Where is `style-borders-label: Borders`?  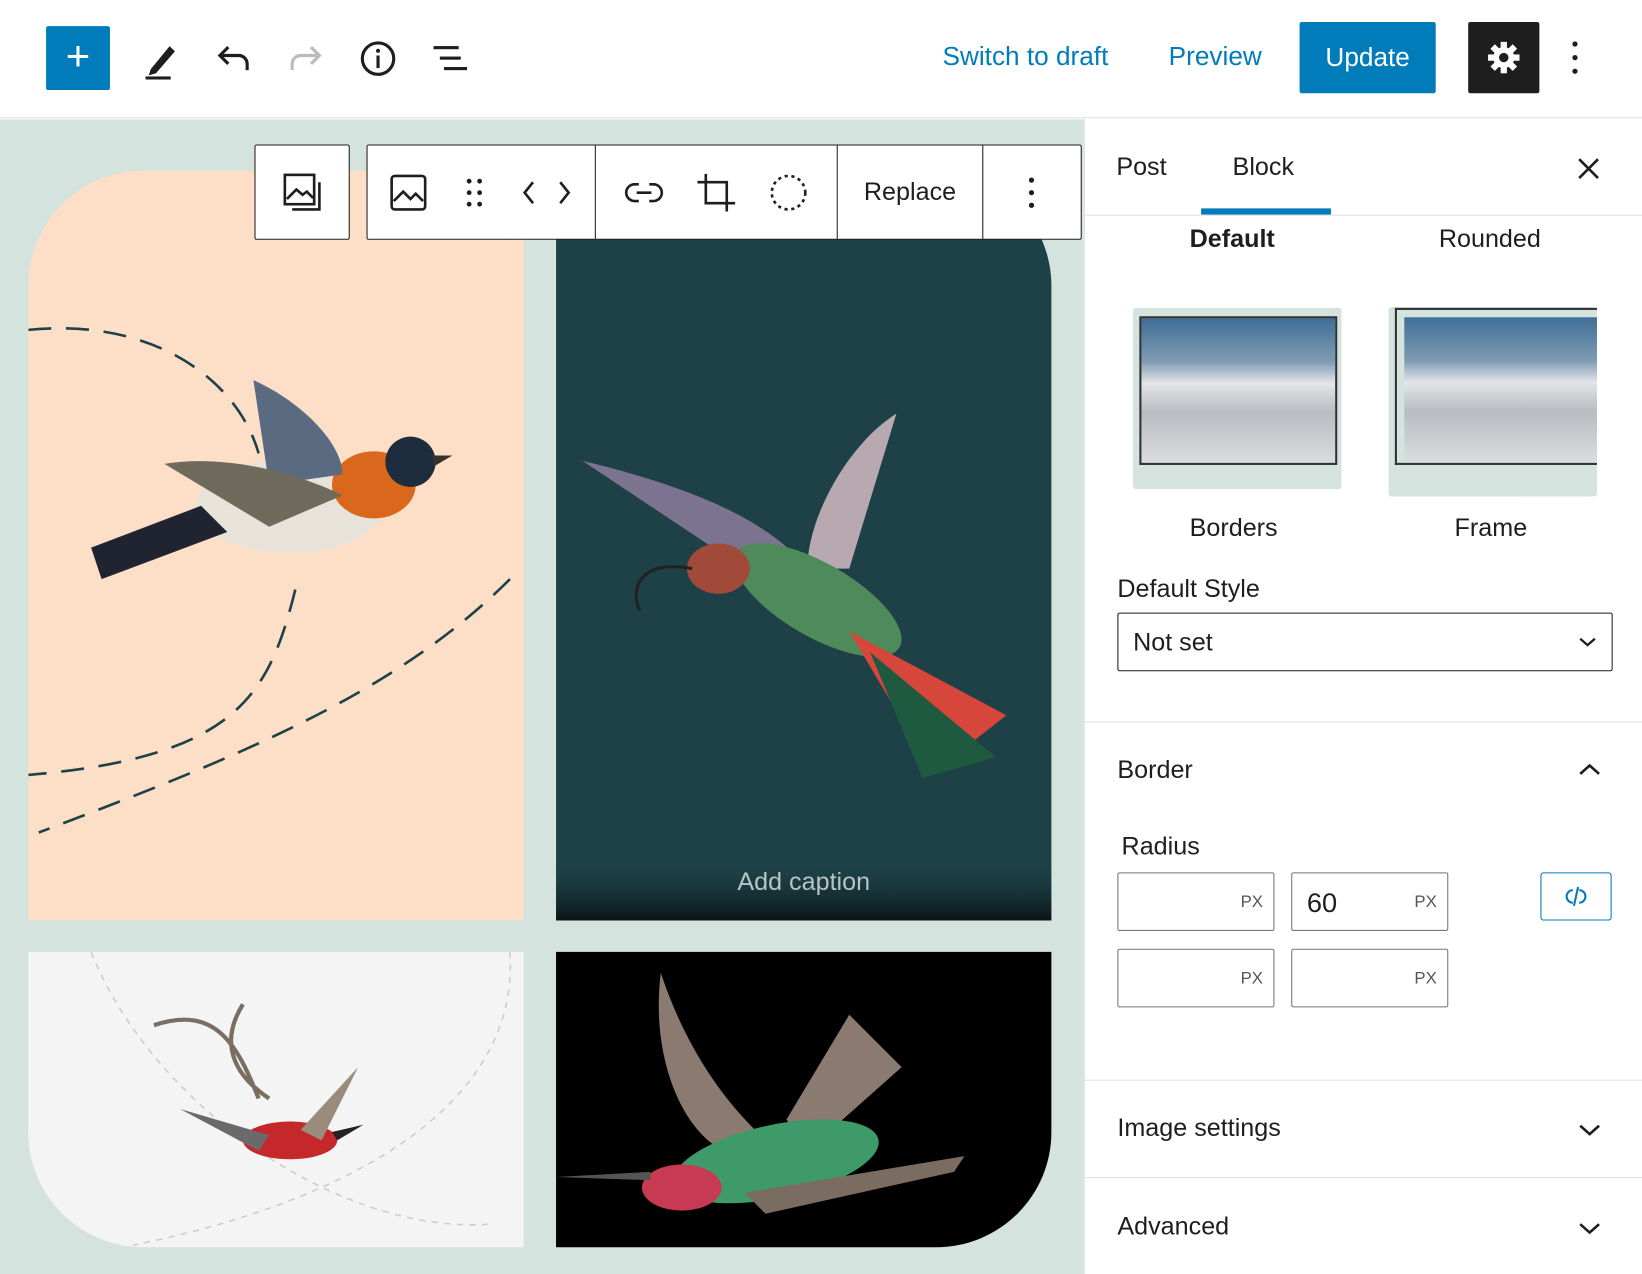
style-borders-label: Borders is located at coordinates (1233, 528).